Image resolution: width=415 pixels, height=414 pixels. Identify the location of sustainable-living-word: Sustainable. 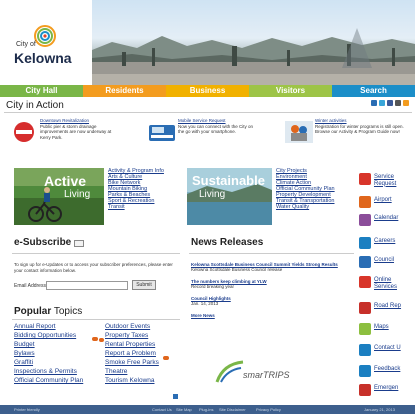
(228, 180).